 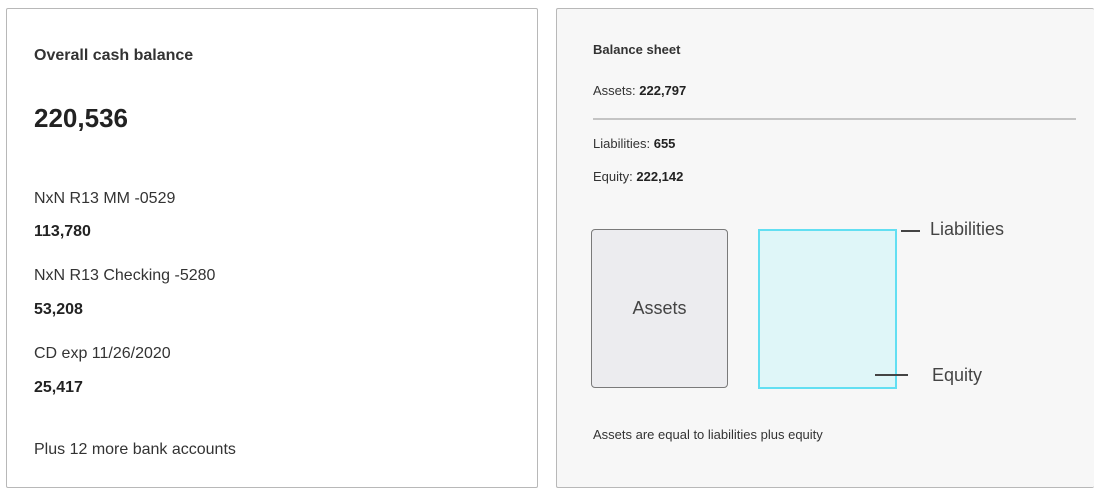 I want to click on balance-sheet-title: Balance sheet, so click(x=637, y=49).